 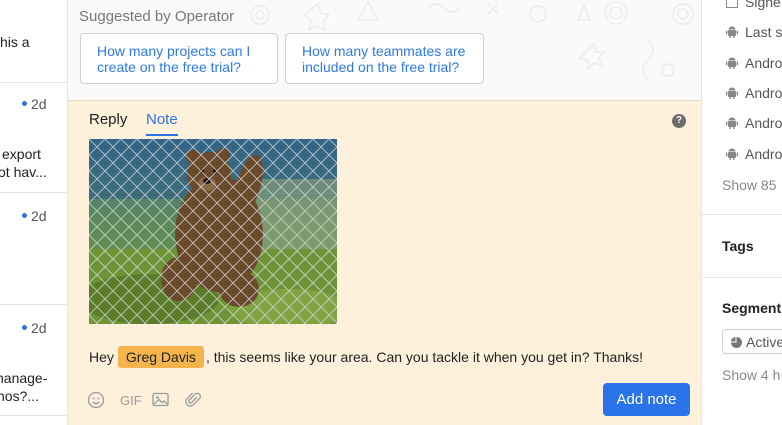 What do you see at coordinates (131, 400) in the screenshot?
I see `gif-button: GIF` at bounding box center [131, 400].